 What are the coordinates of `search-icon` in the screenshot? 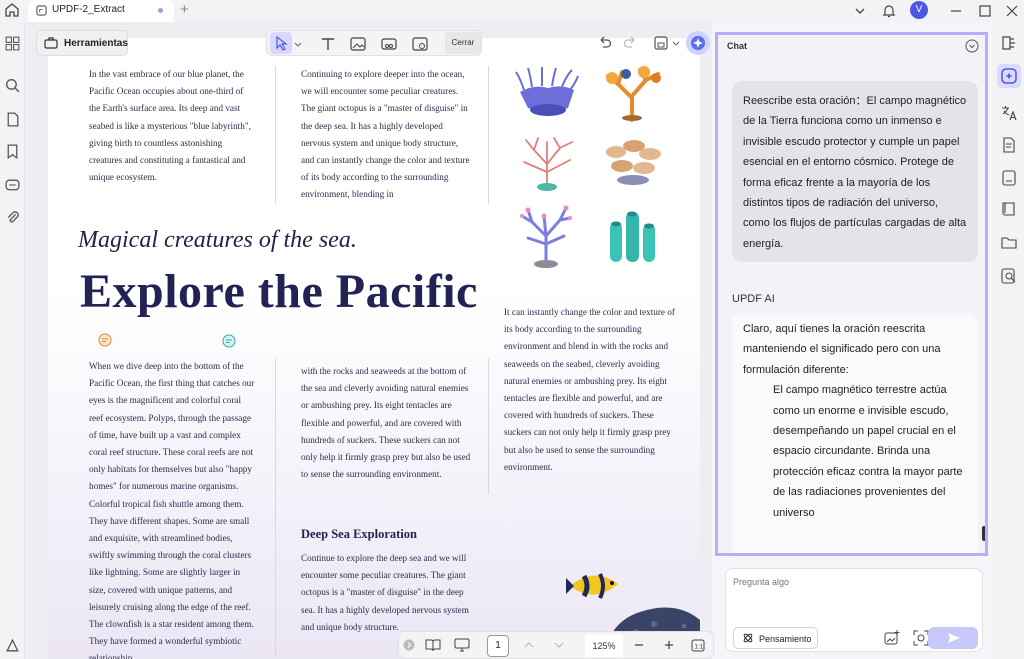 It's located at (12, 85).